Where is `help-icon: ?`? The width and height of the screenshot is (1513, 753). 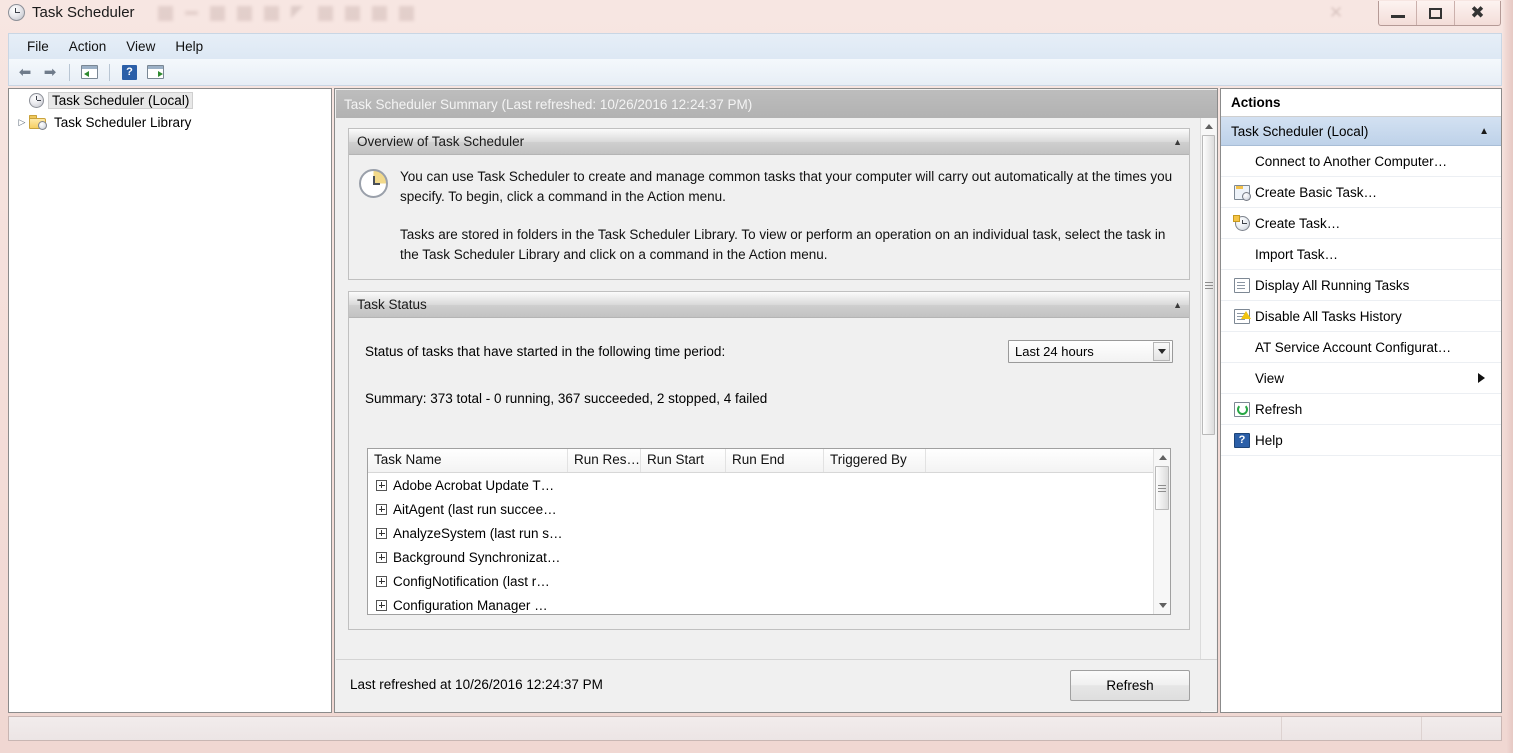 help-icon: ? is located at coordinates (129, 72).